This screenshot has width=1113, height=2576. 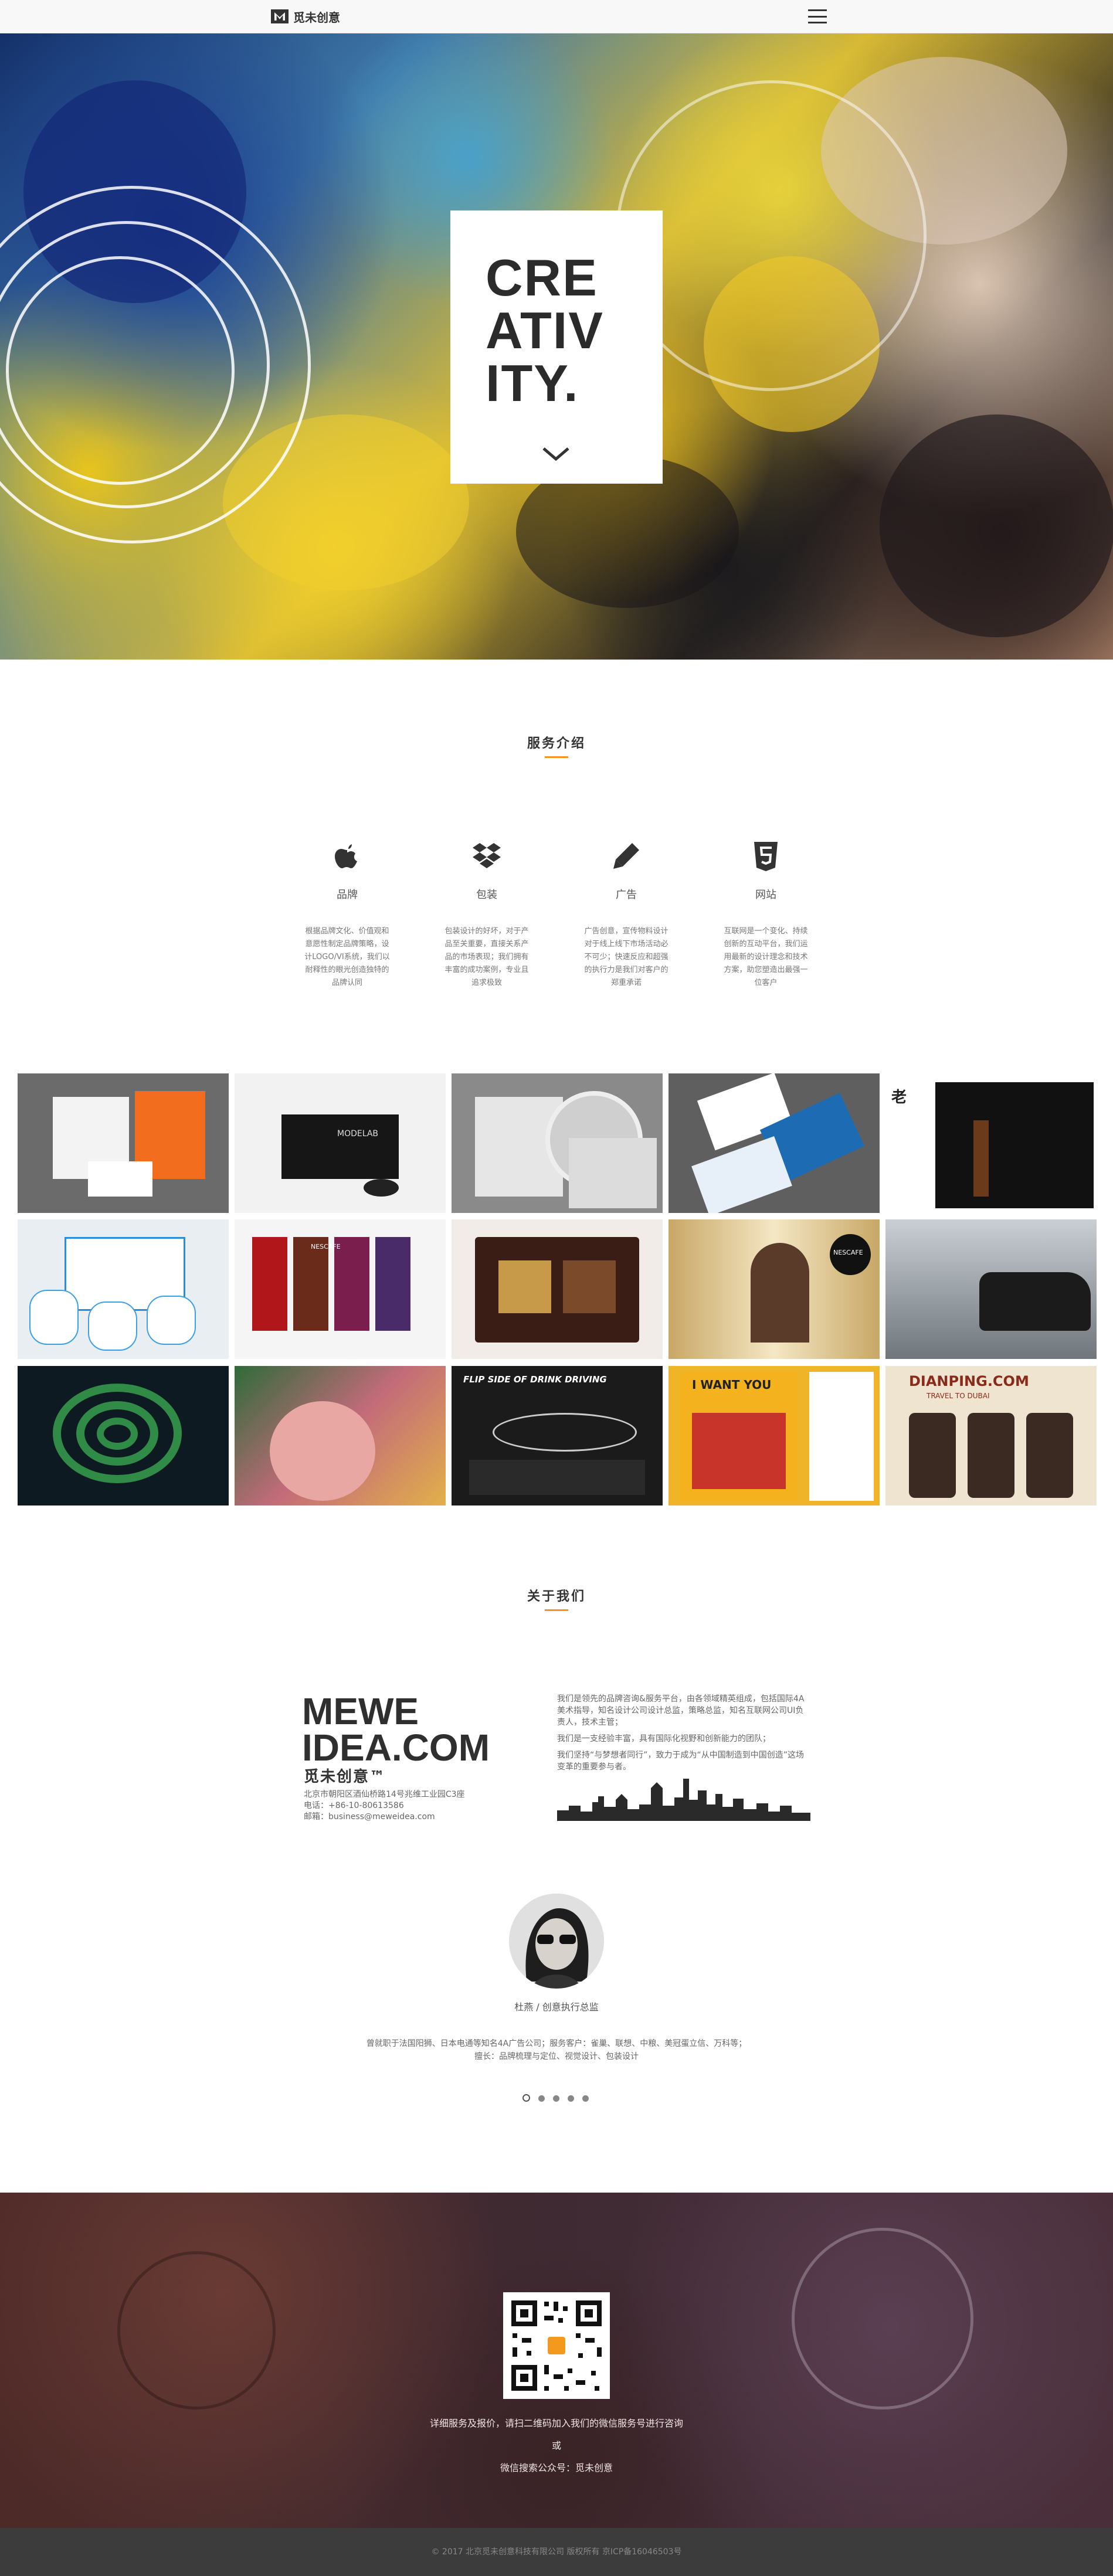 What do you see at coordinates (280, 16) in the screenshot?
I see `logo-mark-icon` at bounding box center [280, 16].